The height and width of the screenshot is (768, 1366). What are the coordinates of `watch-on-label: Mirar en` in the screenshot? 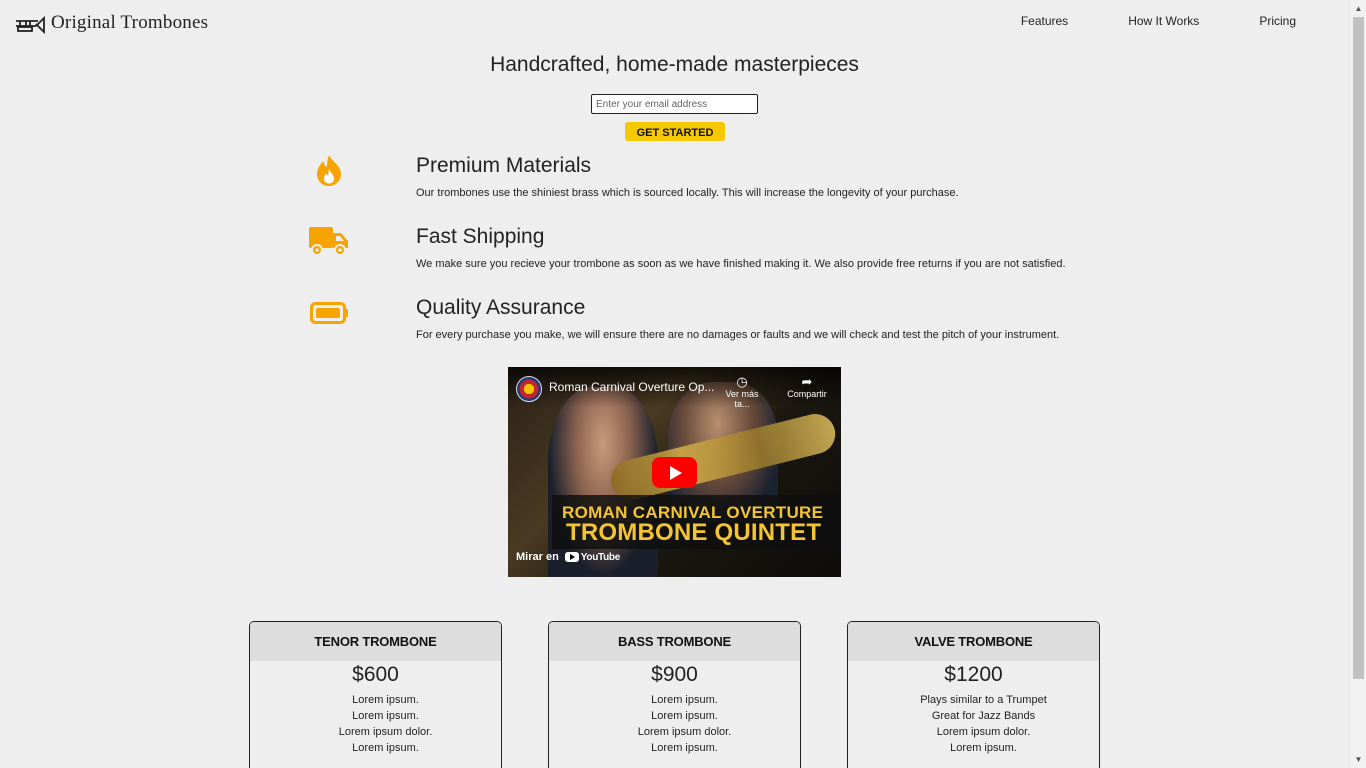 It's located at (537, 557).